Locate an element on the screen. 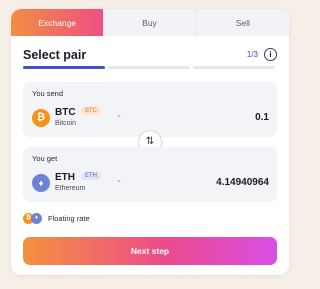 This screenshot has width=320, height=289. tab-buy: Buy is located at coordinates (150, 22).